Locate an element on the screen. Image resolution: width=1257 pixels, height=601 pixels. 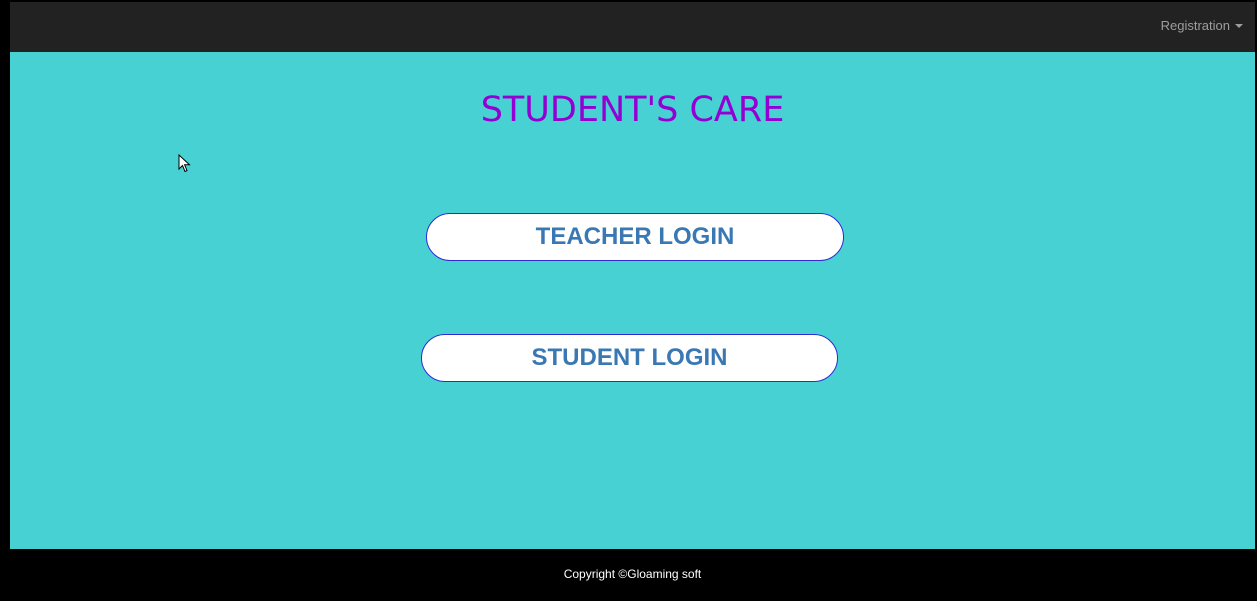
copyright-text: Copyright ©Gloaming soft is located at coordinates (632, 574).